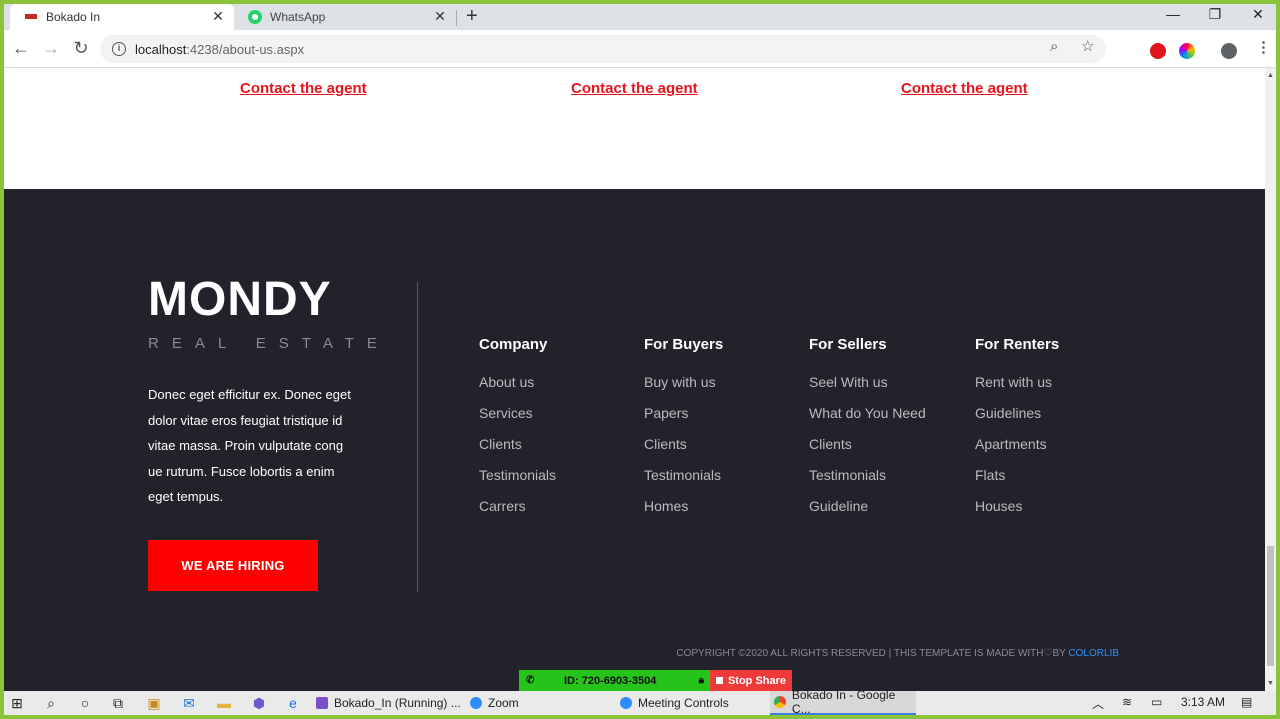 This screenshot has height=719, width=1280. What do you see at coordinates (867, 513) in the screenshot?
I see `footer-link: Guideline` at bounding box center [867, 513].